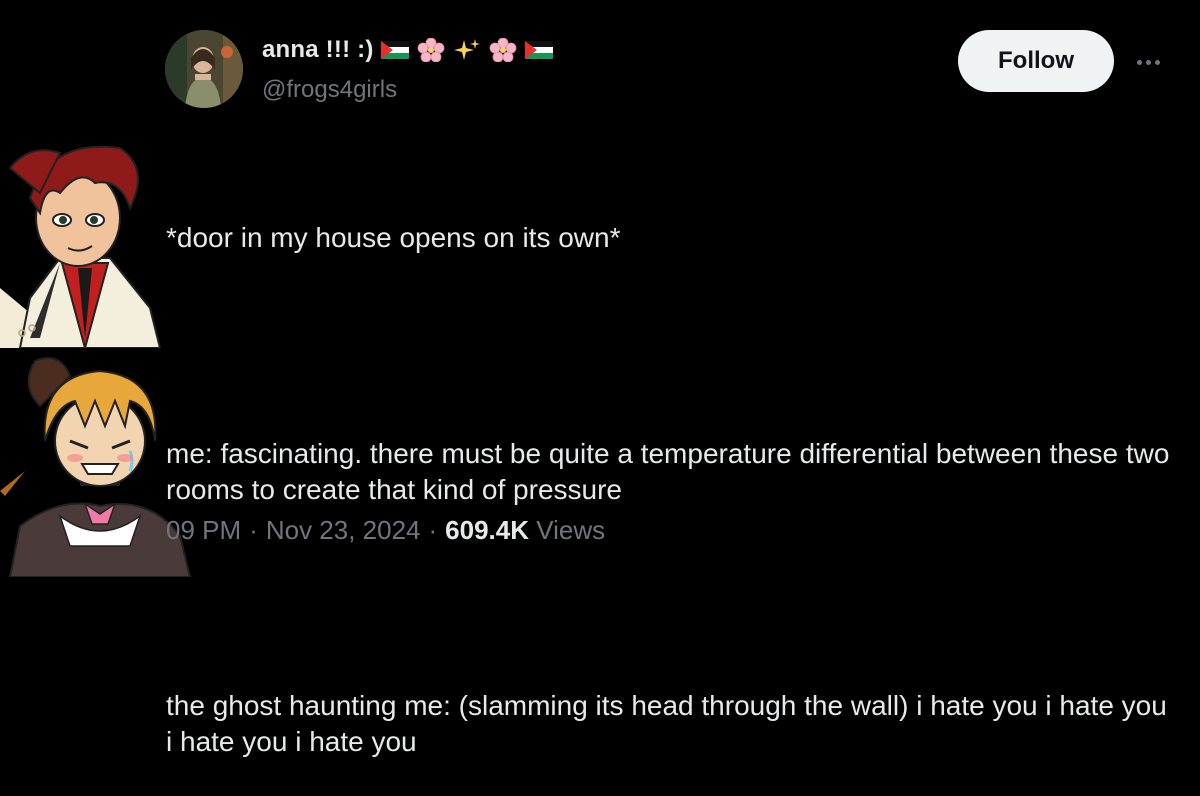  I want to click on more-options-button, so click(1148, 62).